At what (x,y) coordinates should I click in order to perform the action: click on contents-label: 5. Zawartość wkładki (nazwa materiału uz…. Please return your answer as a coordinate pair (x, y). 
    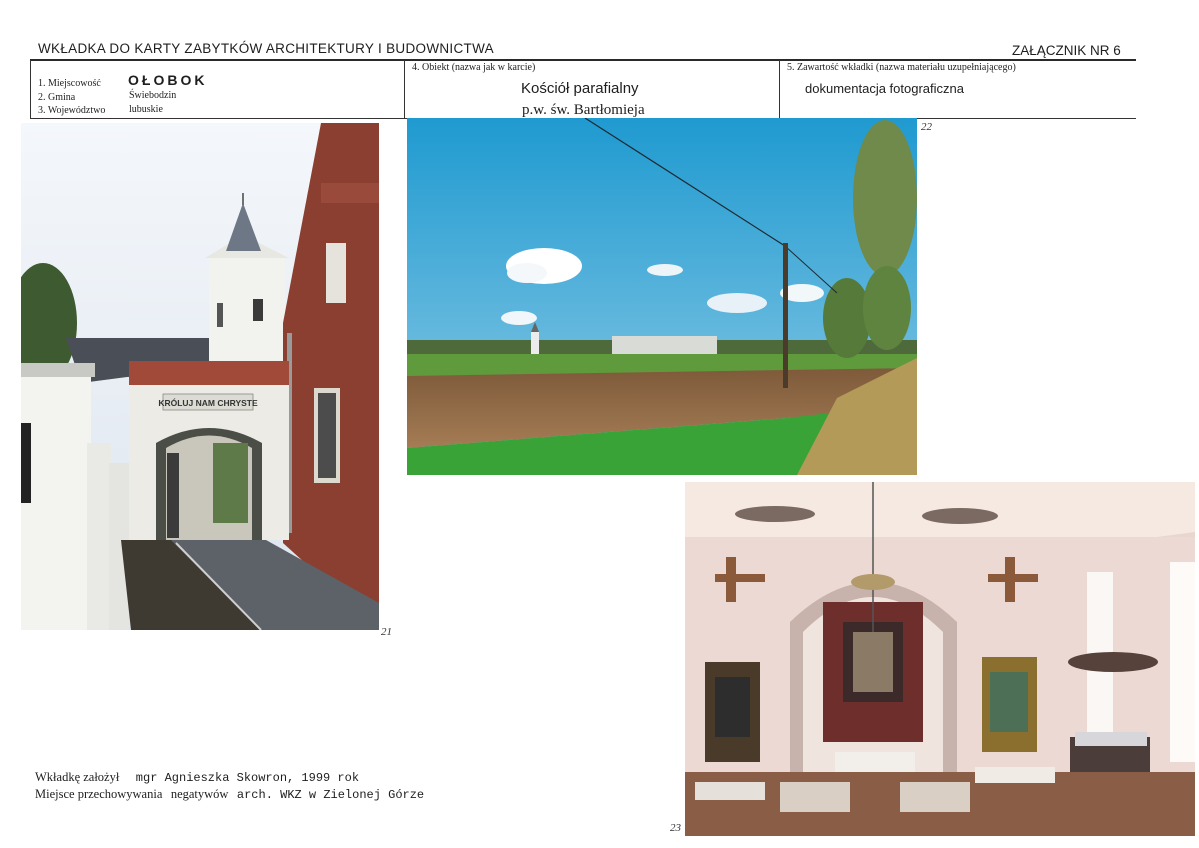
    Looking at the image, I should click on (901, 67).